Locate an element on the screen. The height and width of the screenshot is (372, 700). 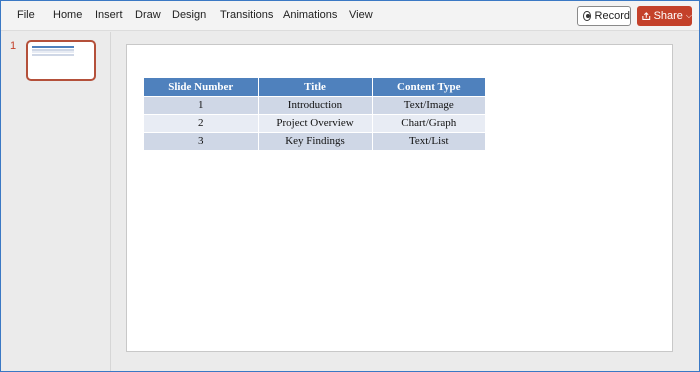
share-icon is located at coordinates (646, 16).